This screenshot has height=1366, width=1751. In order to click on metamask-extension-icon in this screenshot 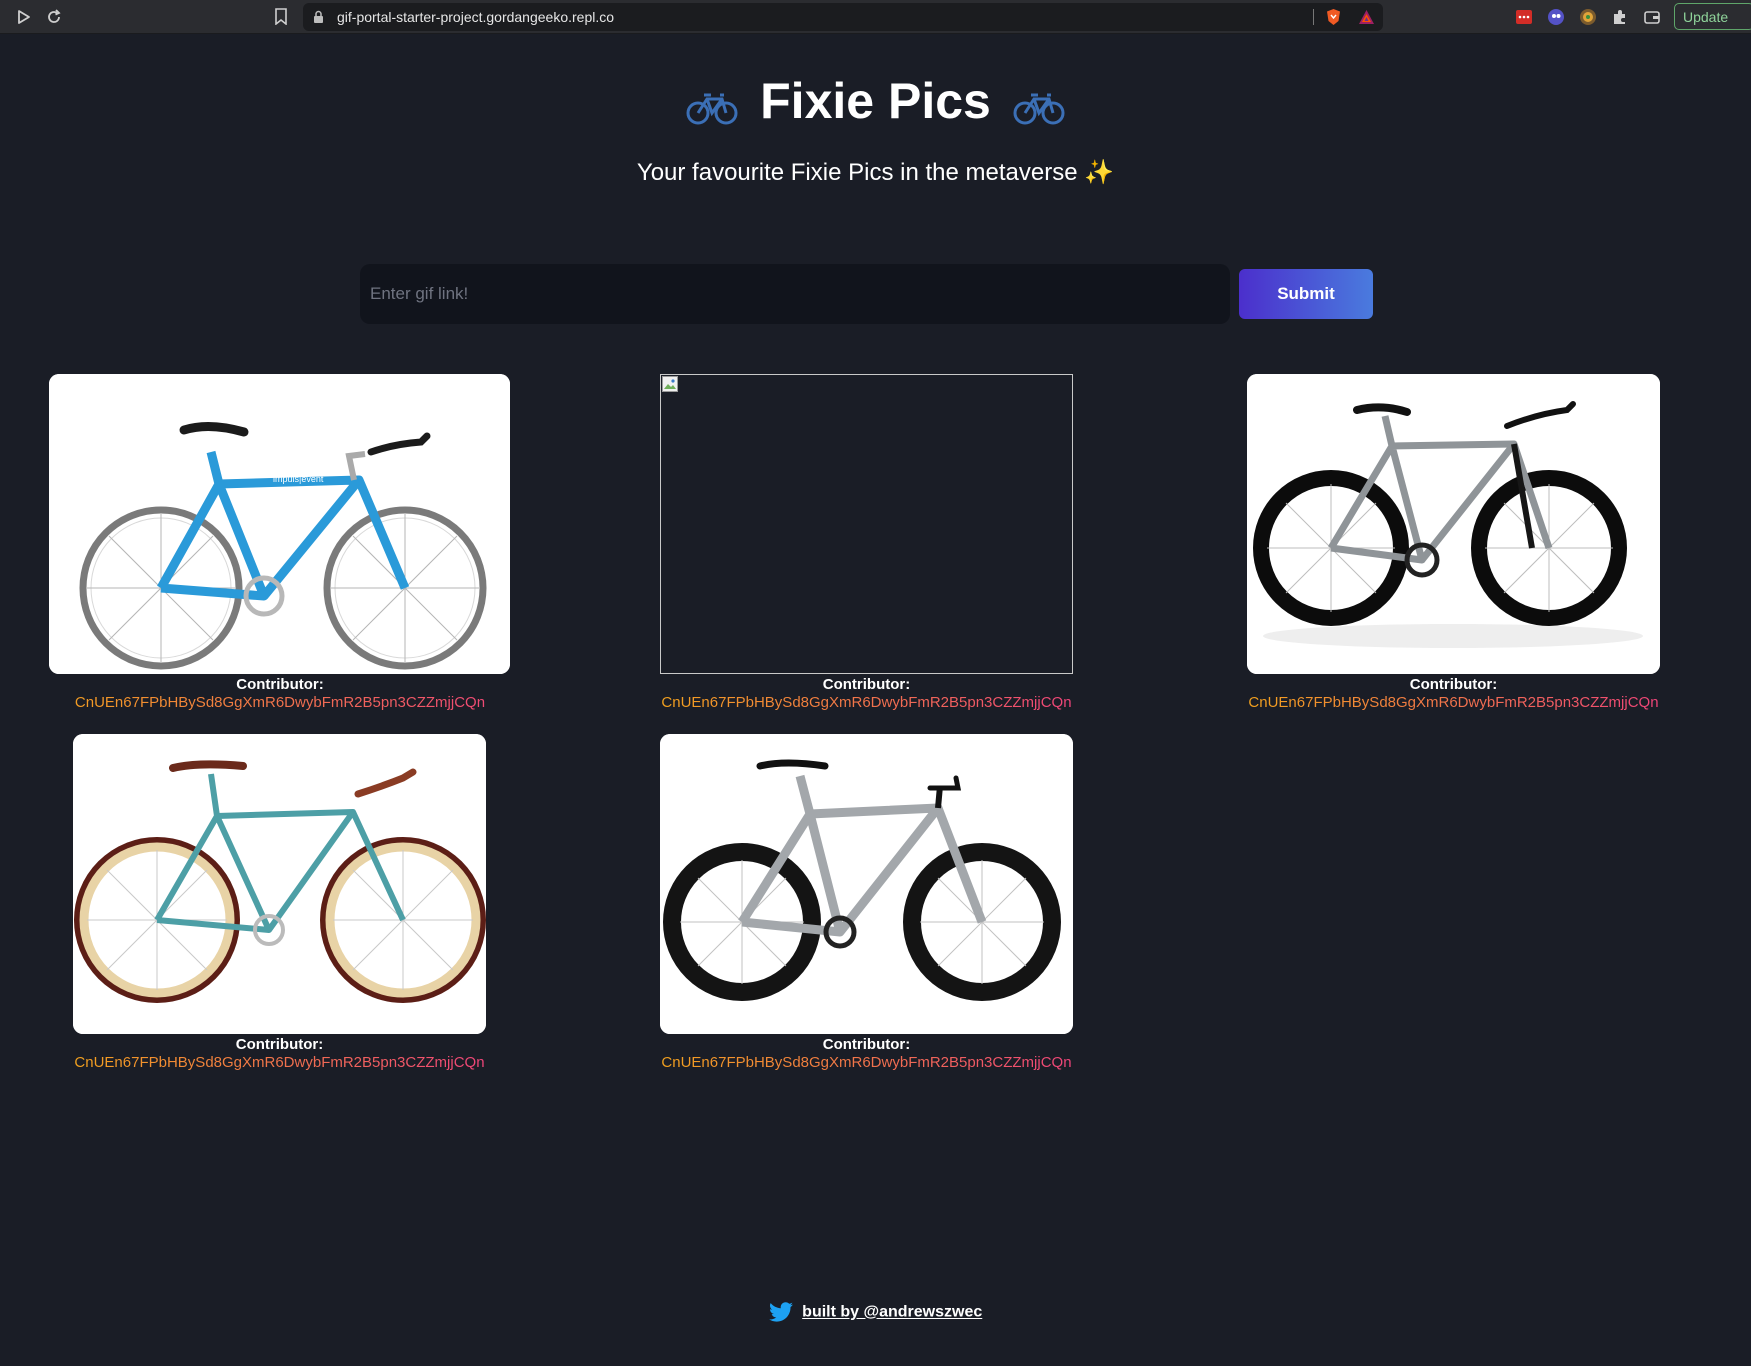, I will do `click(1588, 17)`.